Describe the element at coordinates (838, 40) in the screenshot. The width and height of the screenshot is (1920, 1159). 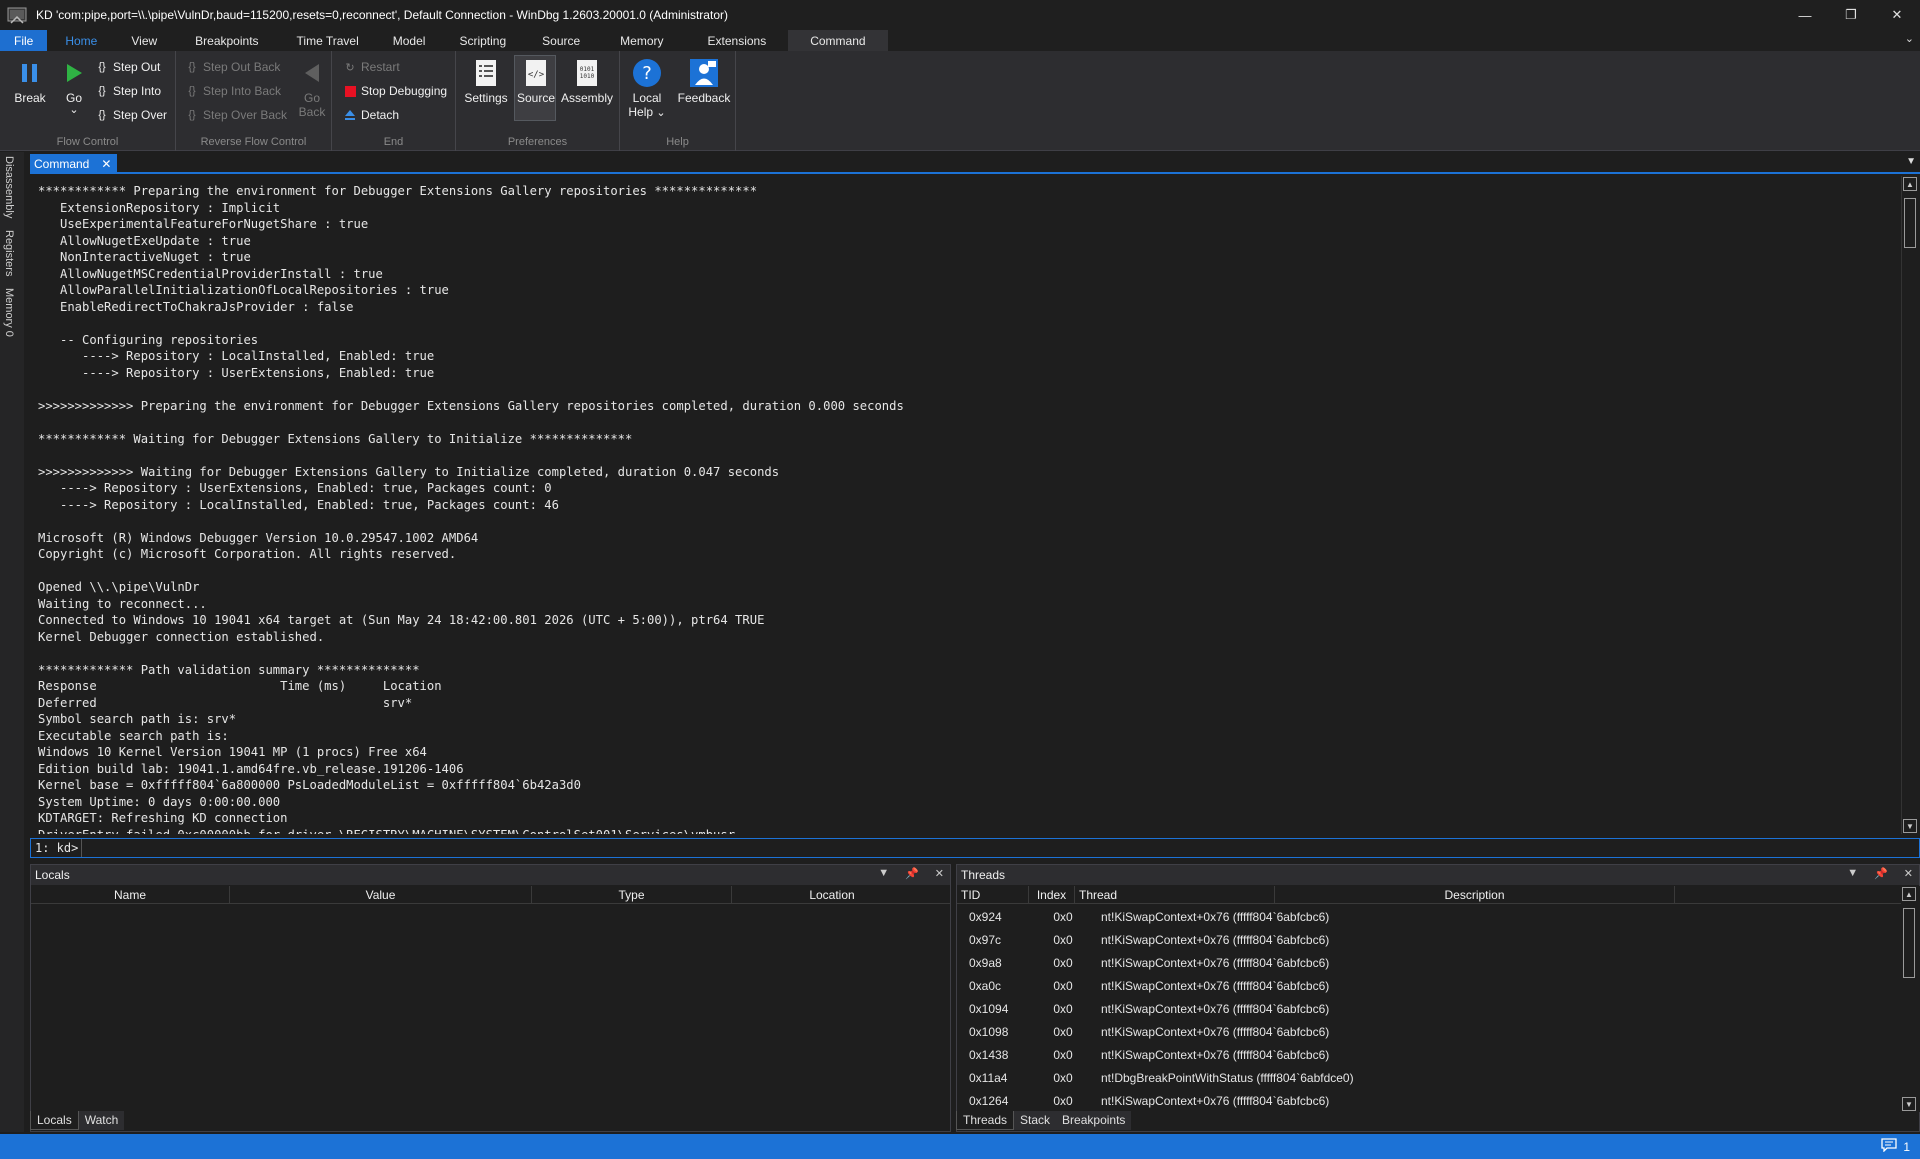
I see `tab-command: Command` at that location.